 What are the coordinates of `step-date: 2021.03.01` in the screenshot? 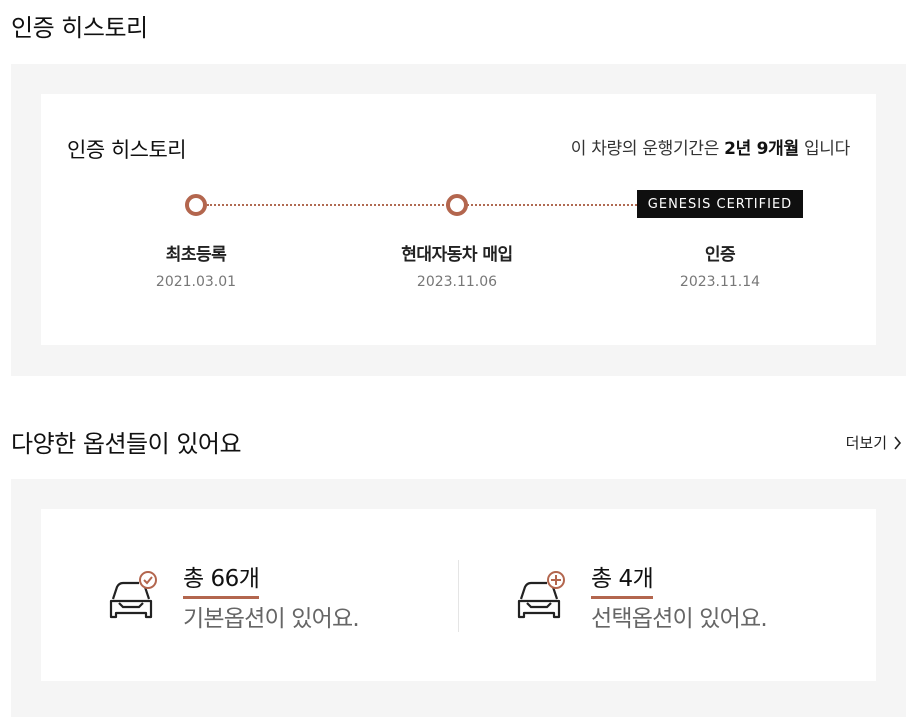 It's located at (196, 282).